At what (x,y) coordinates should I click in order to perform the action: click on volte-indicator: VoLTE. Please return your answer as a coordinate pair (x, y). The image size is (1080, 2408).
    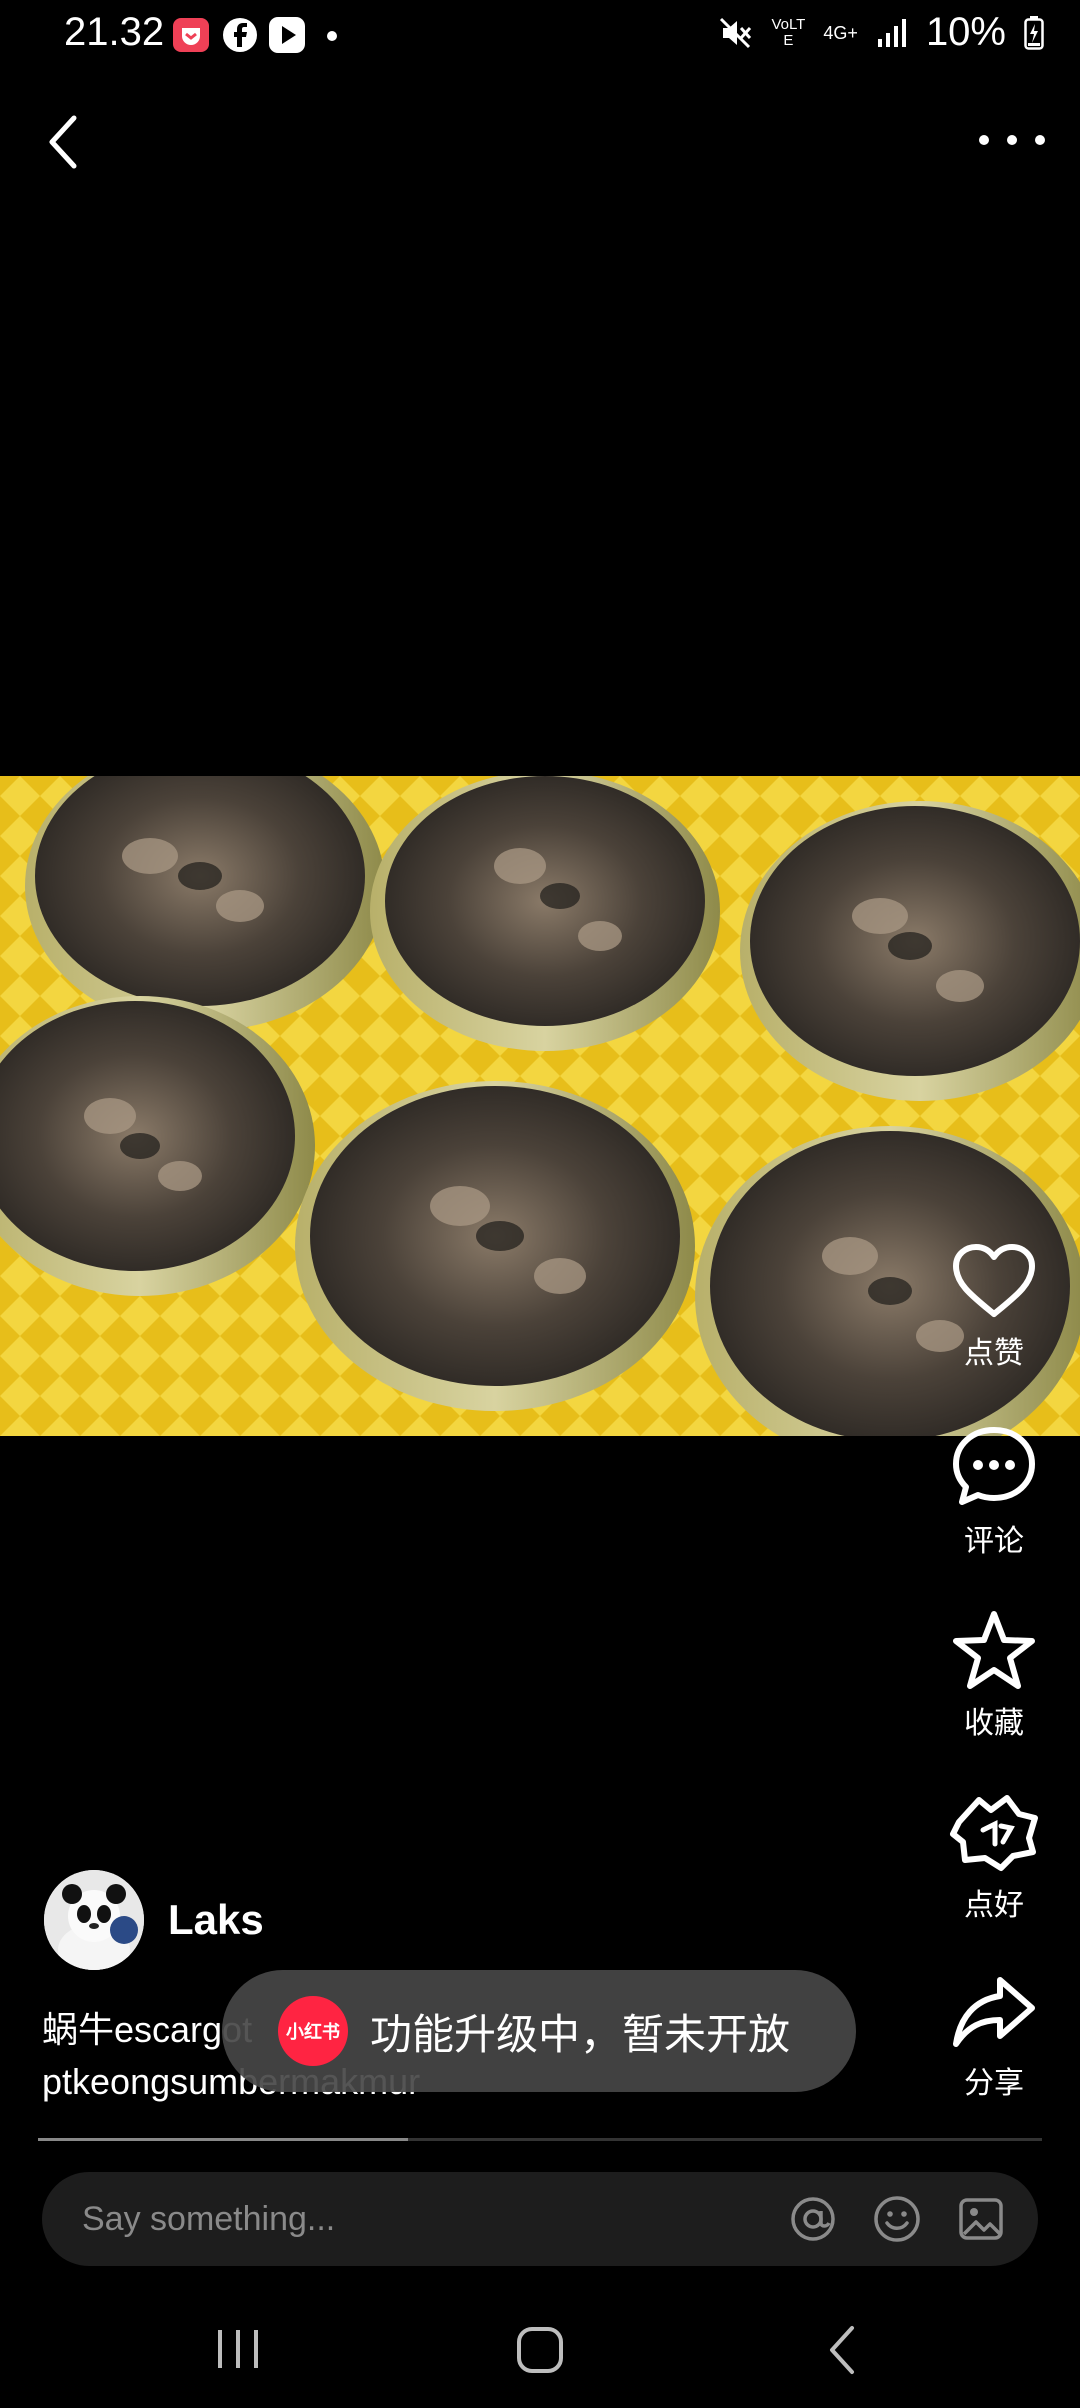
    Looking at the image, I should click on (788, 32).